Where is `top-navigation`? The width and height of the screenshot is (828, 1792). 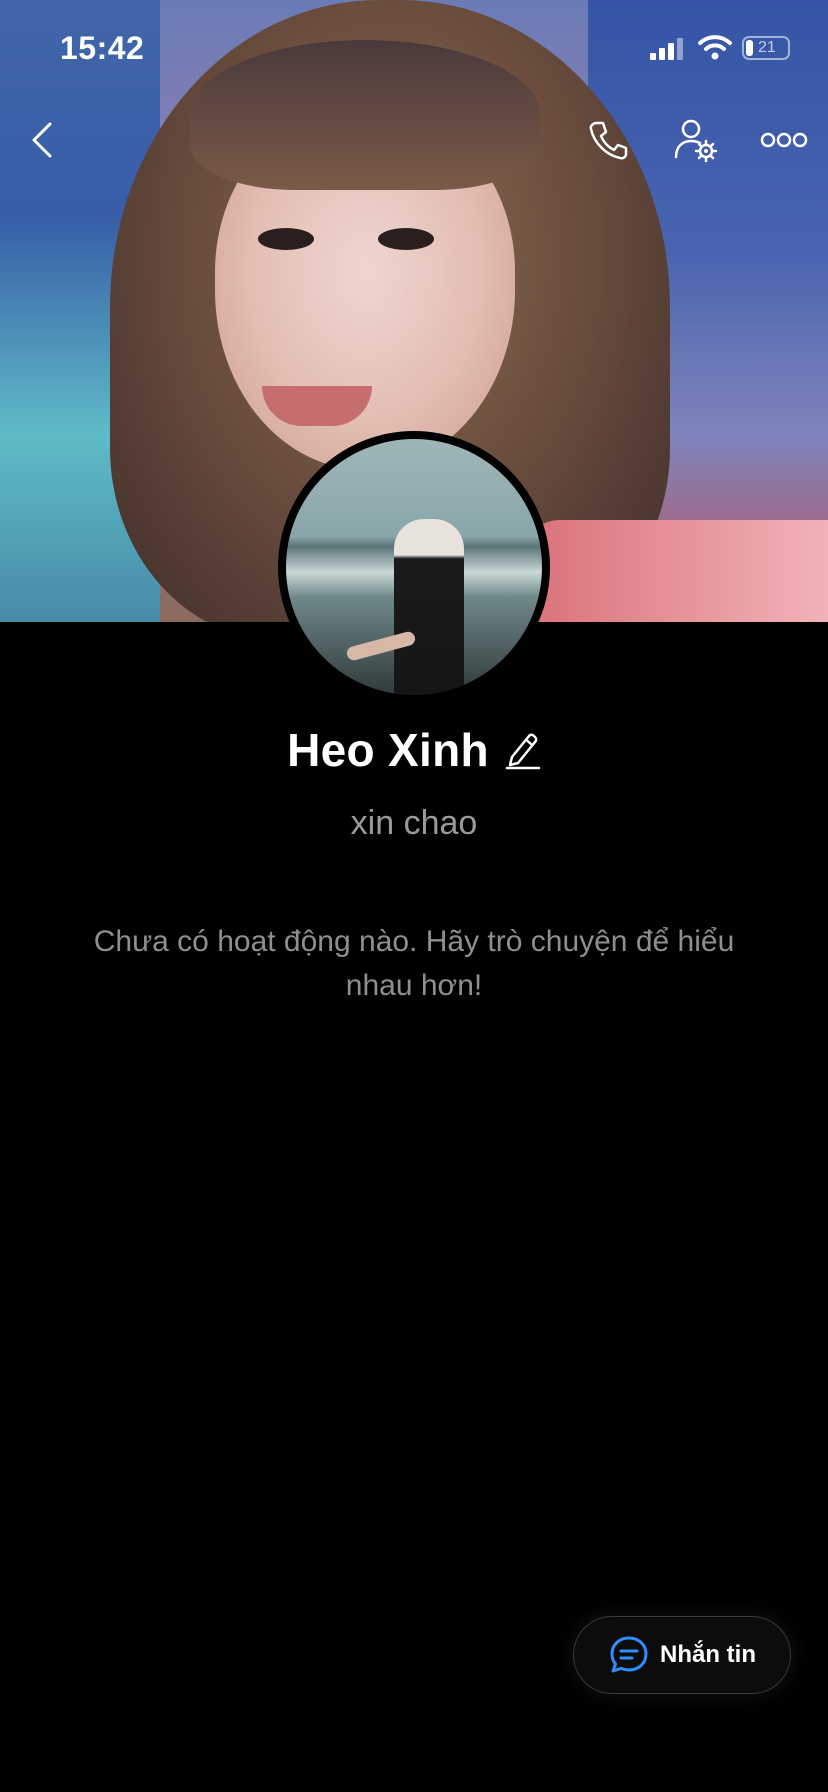 top-navigation is located at coordinates (414, 140).